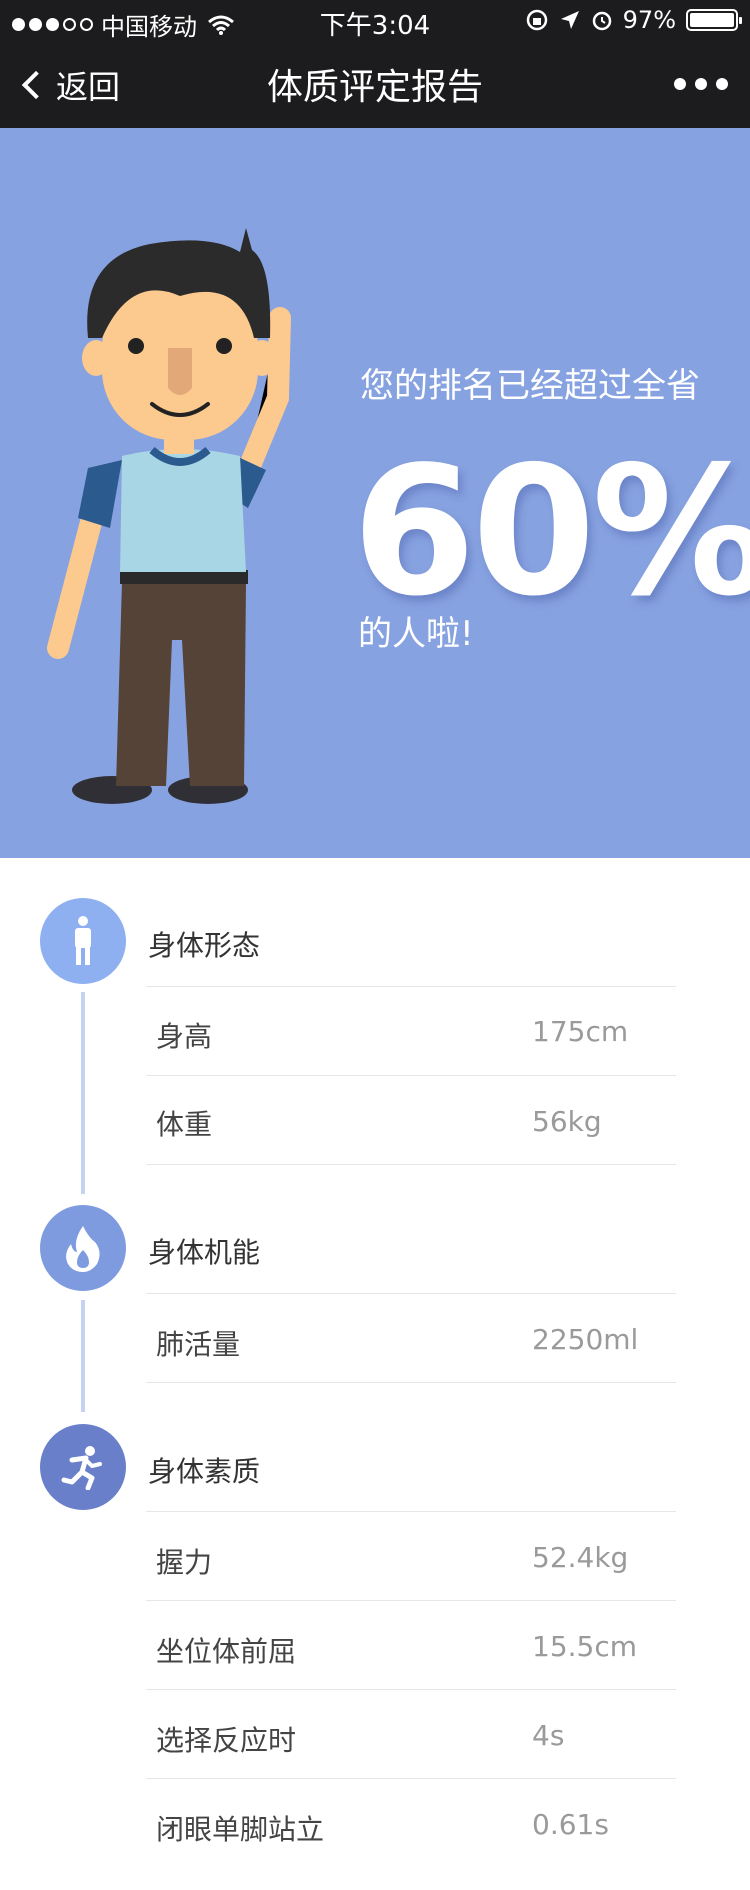 The width and height of the screenshot is (750, 1890). I want to click on top-bar: 中国移动 下午3:04 97% 返回 体质评定报告, so click(375, 64).